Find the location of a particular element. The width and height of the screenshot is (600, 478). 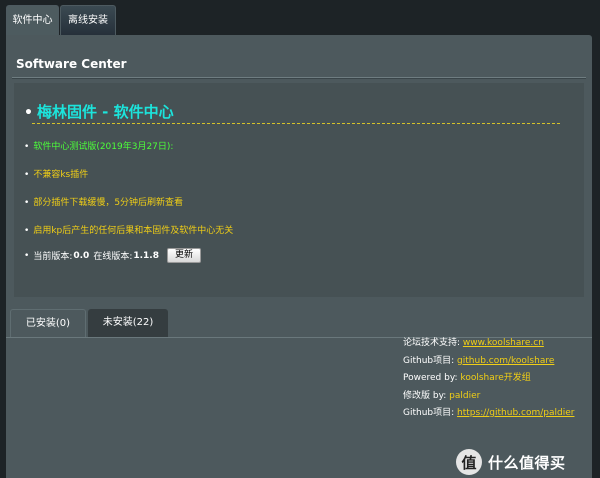

tab-not-installed: 未安装(22) is located at coordinates (128, 323).